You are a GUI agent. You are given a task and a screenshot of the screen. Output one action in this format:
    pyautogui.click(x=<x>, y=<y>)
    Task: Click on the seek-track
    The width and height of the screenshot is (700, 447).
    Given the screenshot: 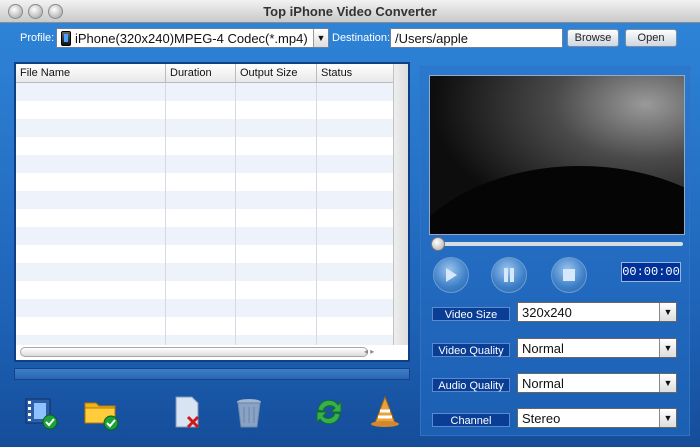 What is the action you would take?
    pyautogui.click(x=559, y=244)
    